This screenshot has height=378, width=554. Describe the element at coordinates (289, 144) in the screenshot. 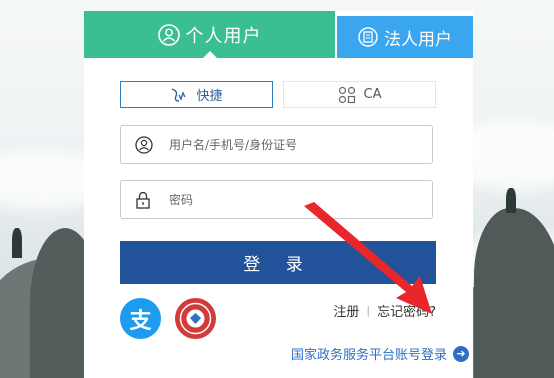

I see `username-input` at that location.